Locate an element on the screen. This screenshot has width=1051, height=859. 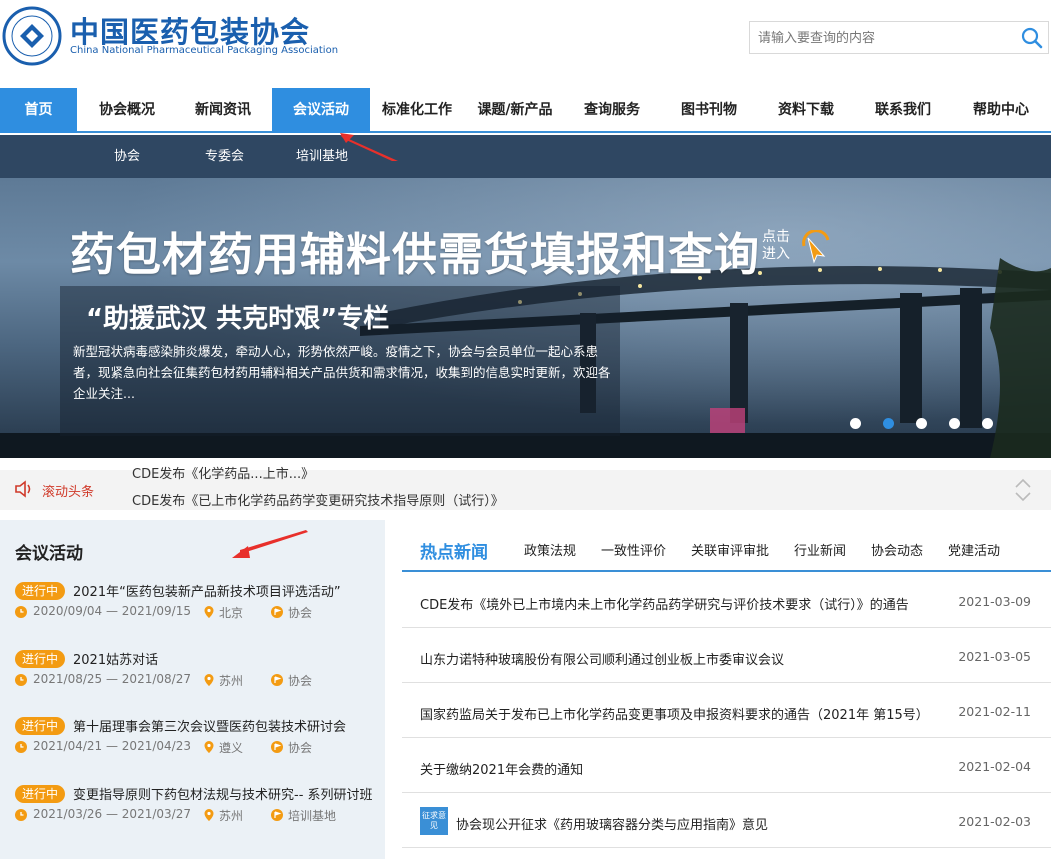
tab-policy: 政策法规 is located at coordinates (550, 549).